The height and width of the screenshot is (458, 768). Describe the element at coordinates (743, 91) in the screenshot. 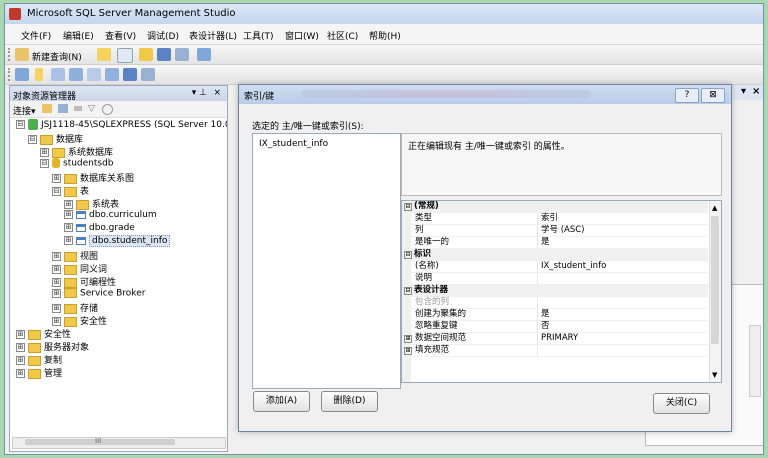

I see `tab-dropdown-icon: ▾` at that location.